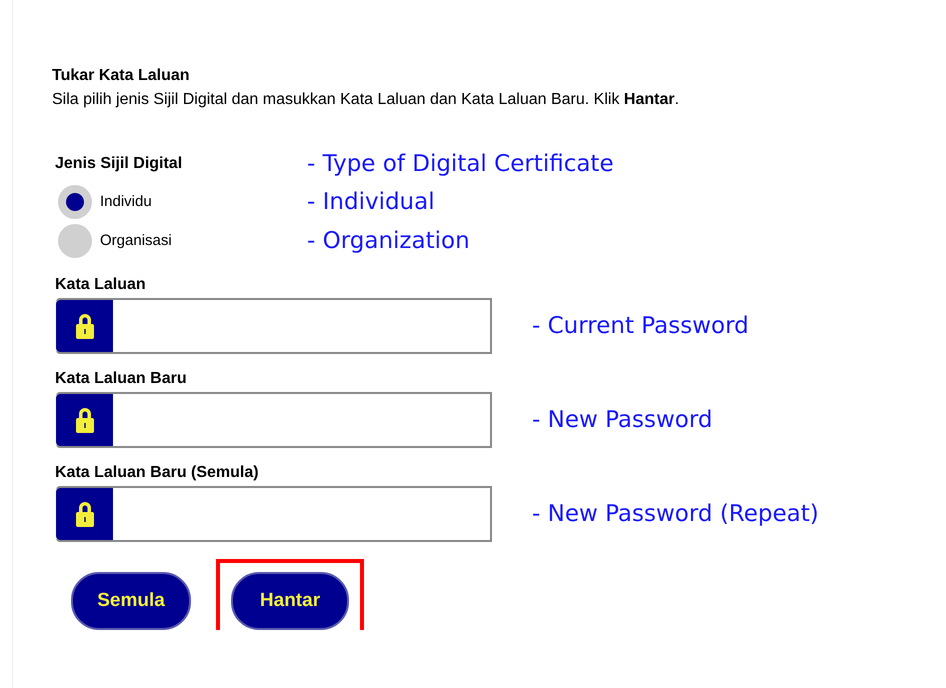  What do you see at coordinates (157, 473) in the screenshot?
I see `field-label: Kata Laluan Baru (Semula)` at bounding box center [157, 473].